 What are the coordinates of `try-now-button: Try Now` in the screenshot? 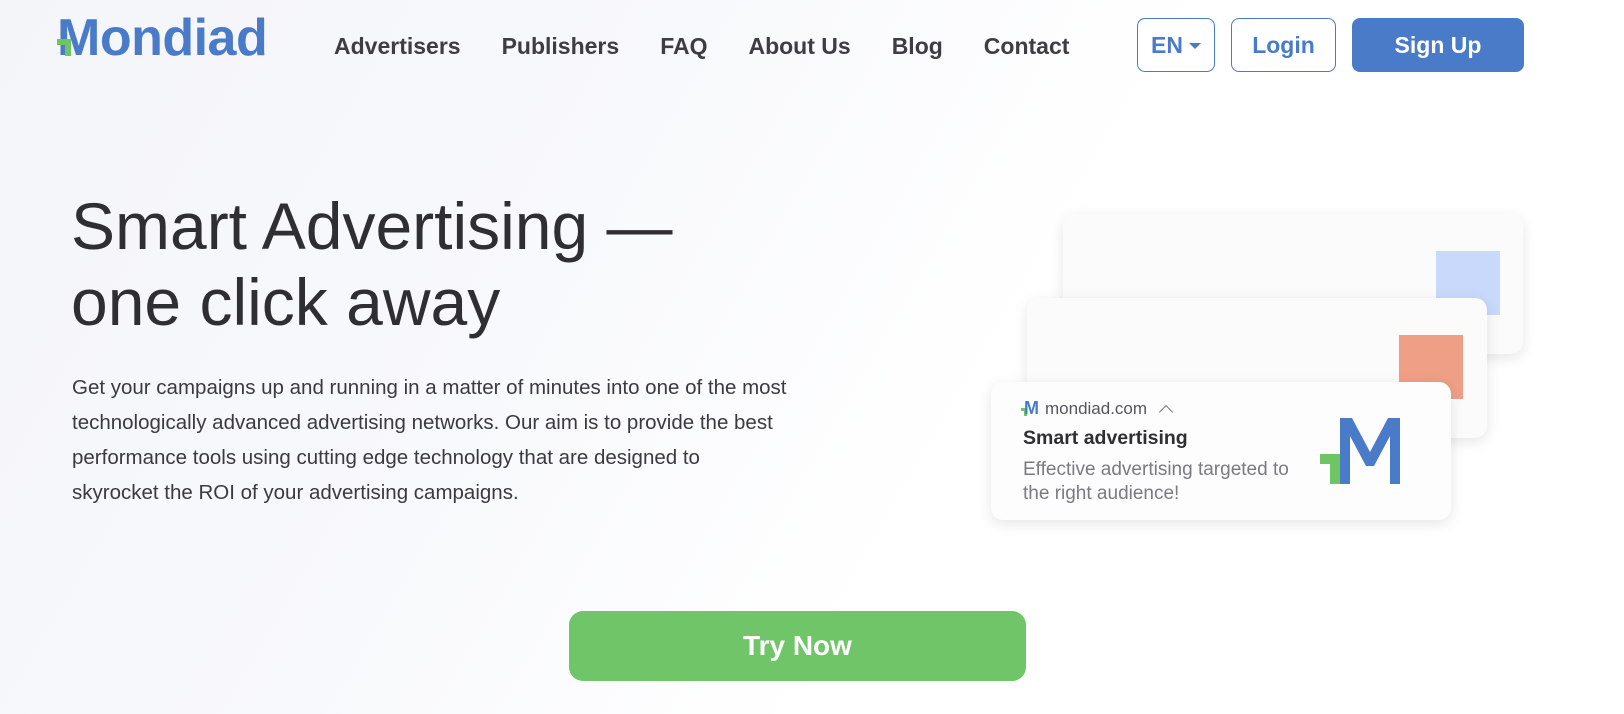 It's located at (797, 646).